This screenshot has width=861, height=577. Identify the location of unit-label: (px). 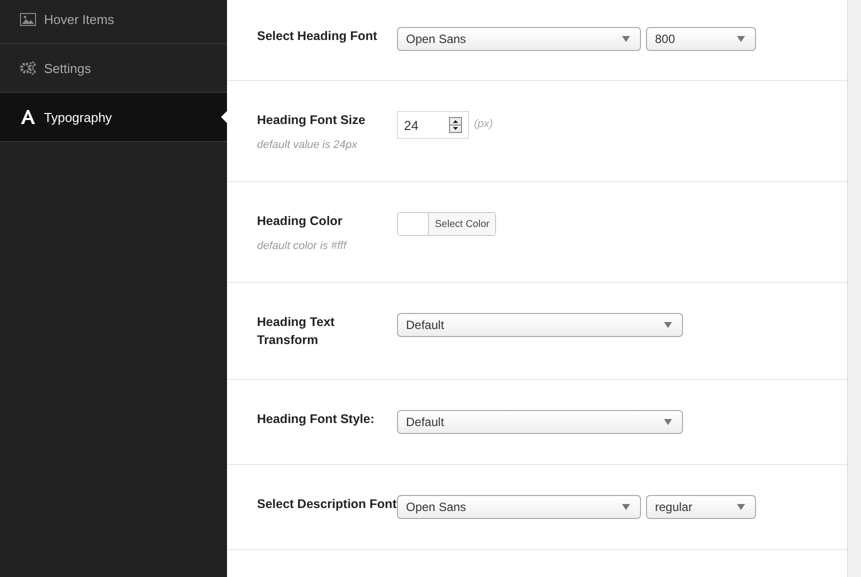
(483, 124).